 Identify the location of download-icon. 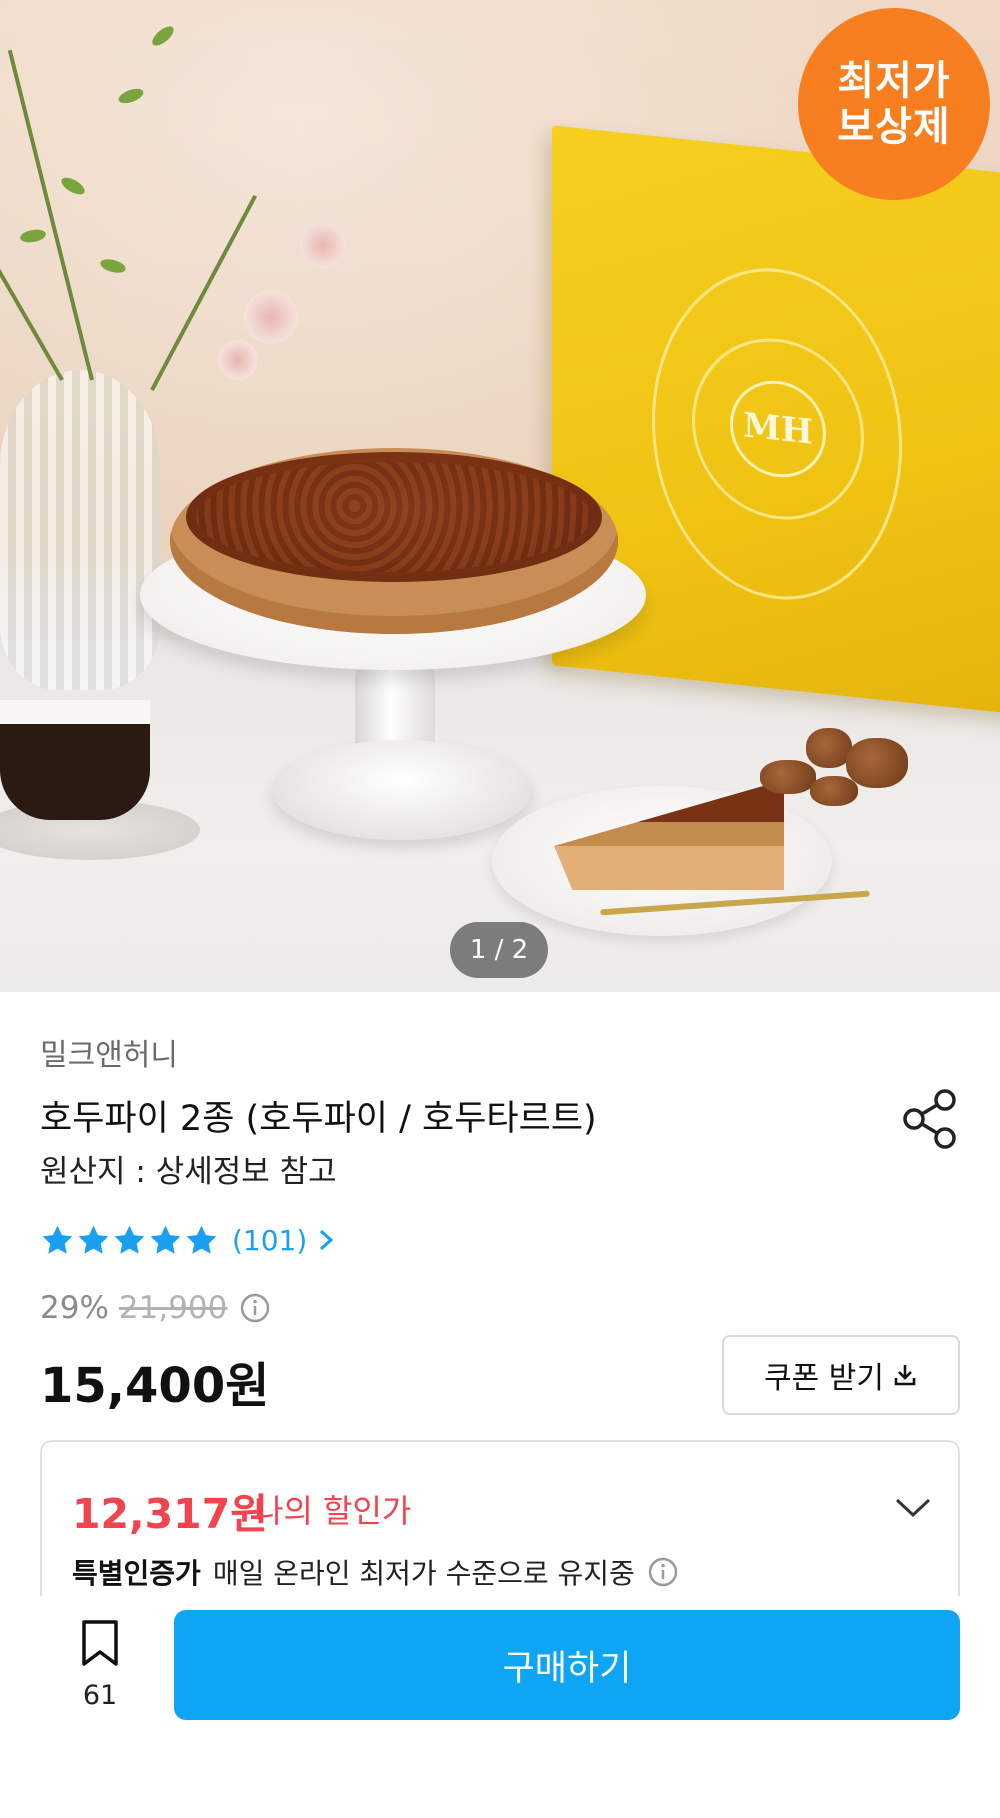
(905, 1375).